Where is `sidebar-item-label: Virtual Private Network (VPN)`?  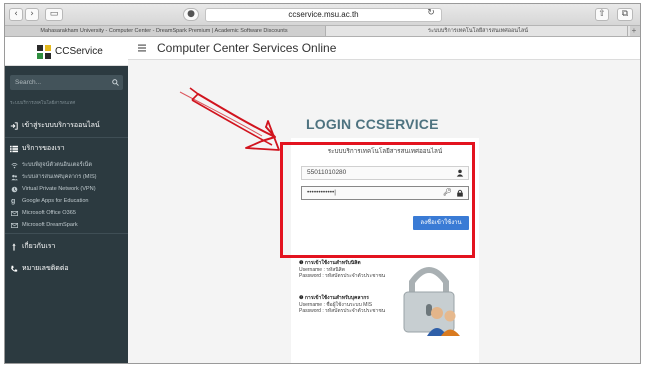
sidebar-item-label: Virtual Private Network (VPN) is located at coordinates (59, 189).